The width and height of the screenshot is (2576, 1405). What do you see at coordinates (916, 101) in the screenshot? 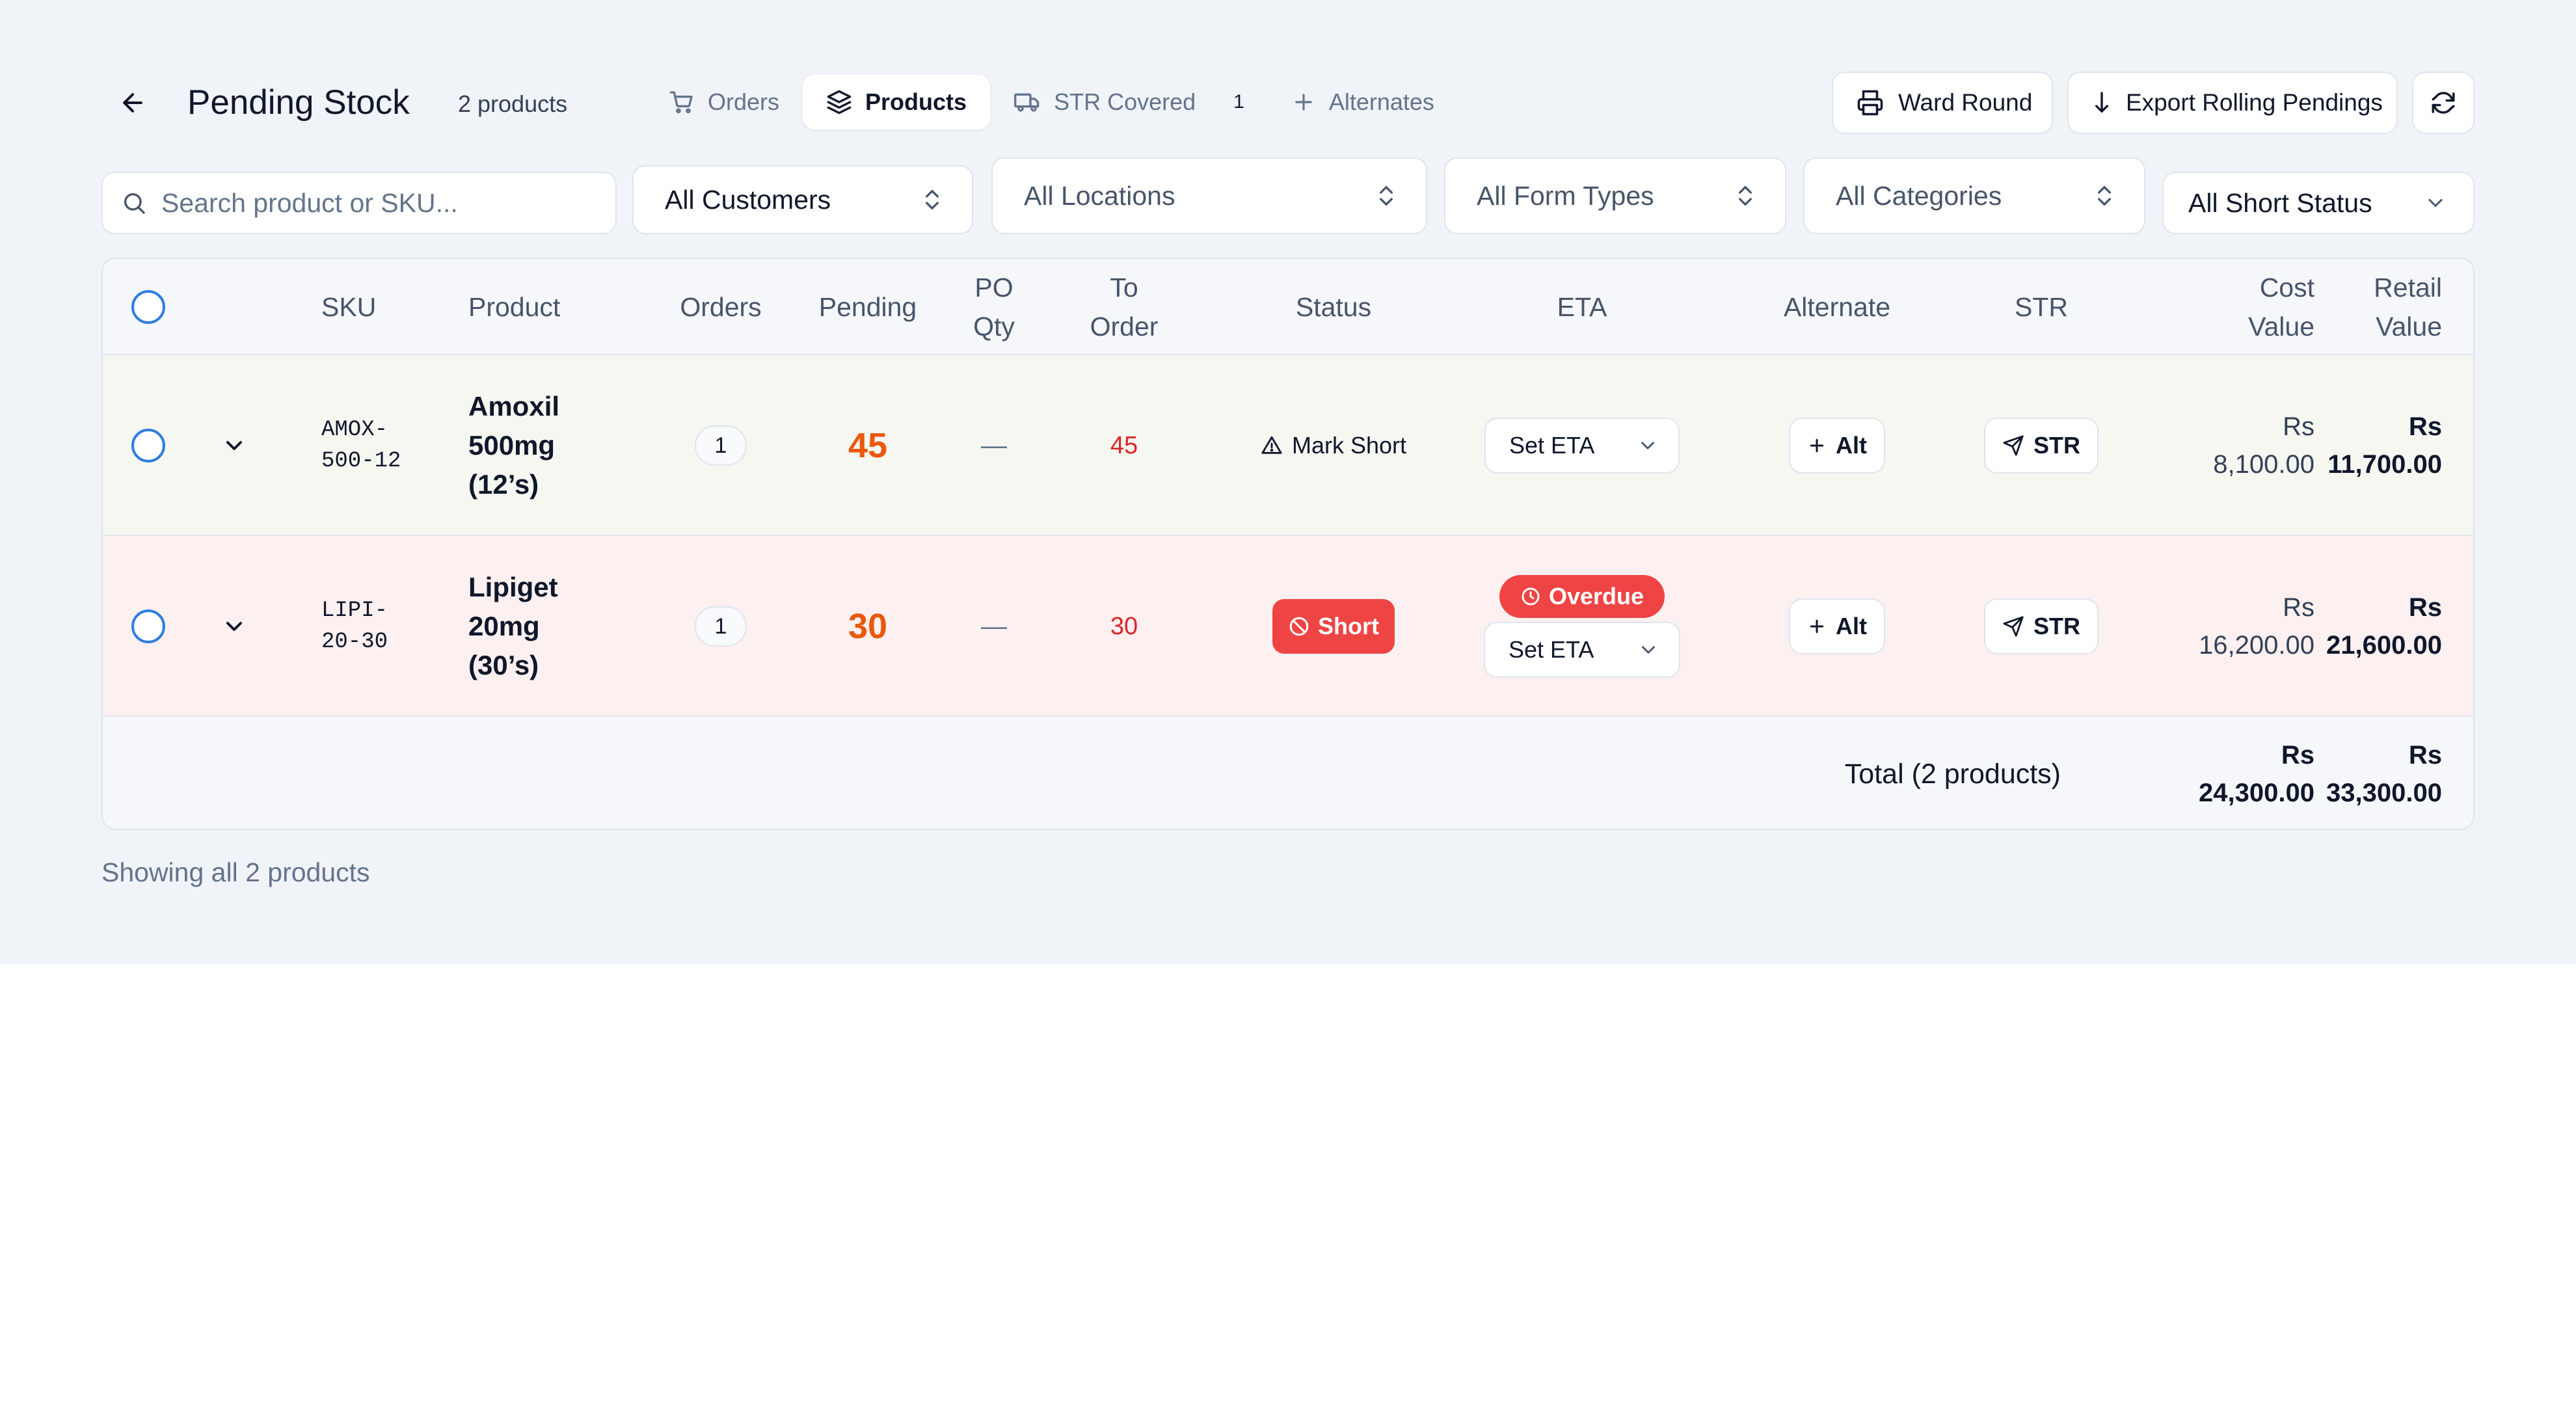
I see `tab-products-label: Products` at bounding box center [916, 101].